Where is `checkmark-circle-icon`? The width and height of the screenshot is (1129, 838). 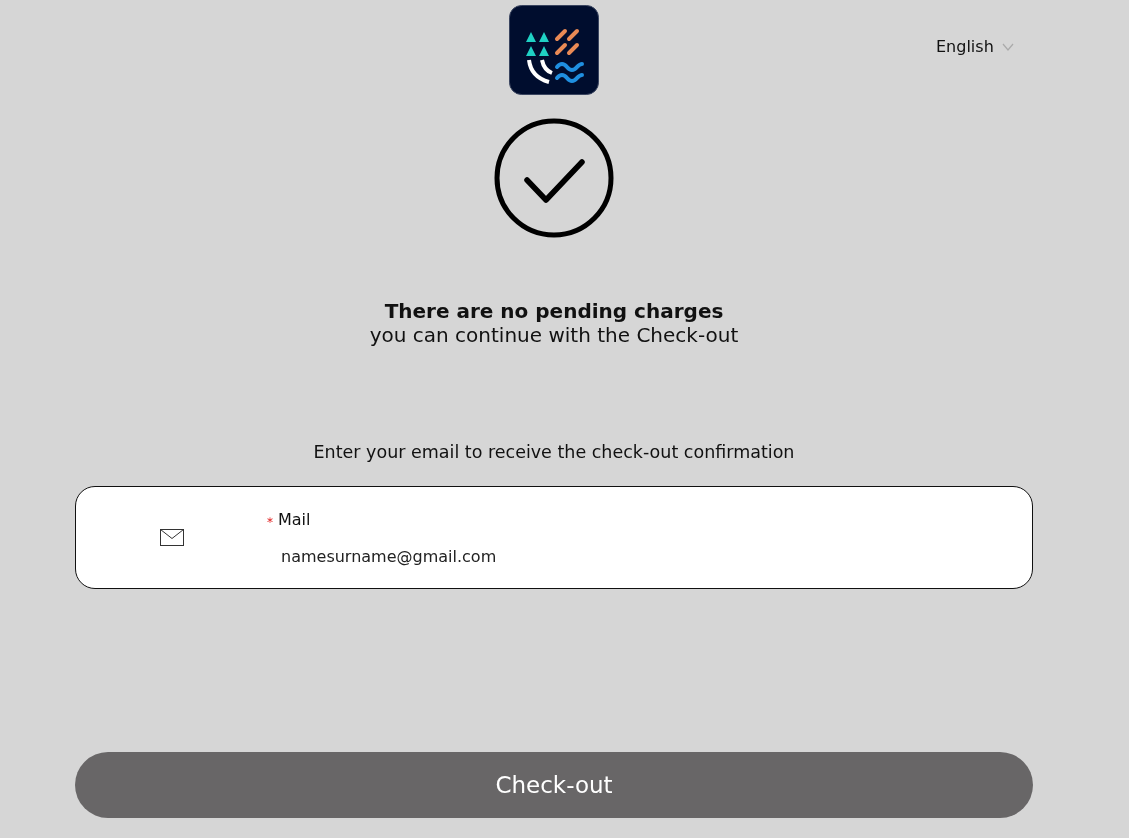 checkmark-circle-icon is located at coordinates (554, 178).